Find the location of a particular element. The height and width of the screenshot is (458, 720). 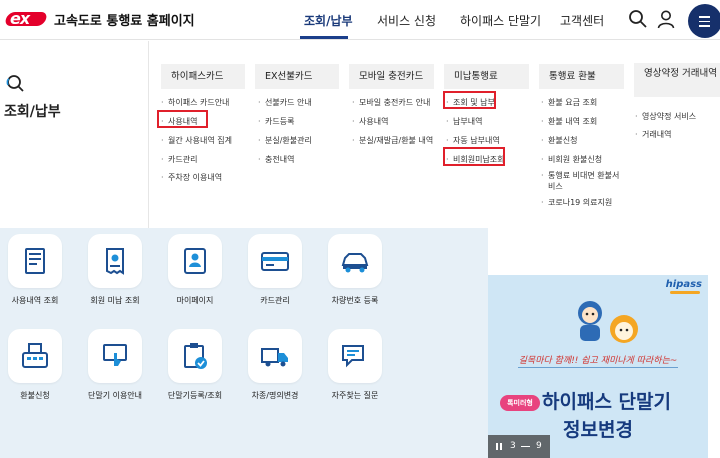

menu-icon is located at coordinates (704, 21).